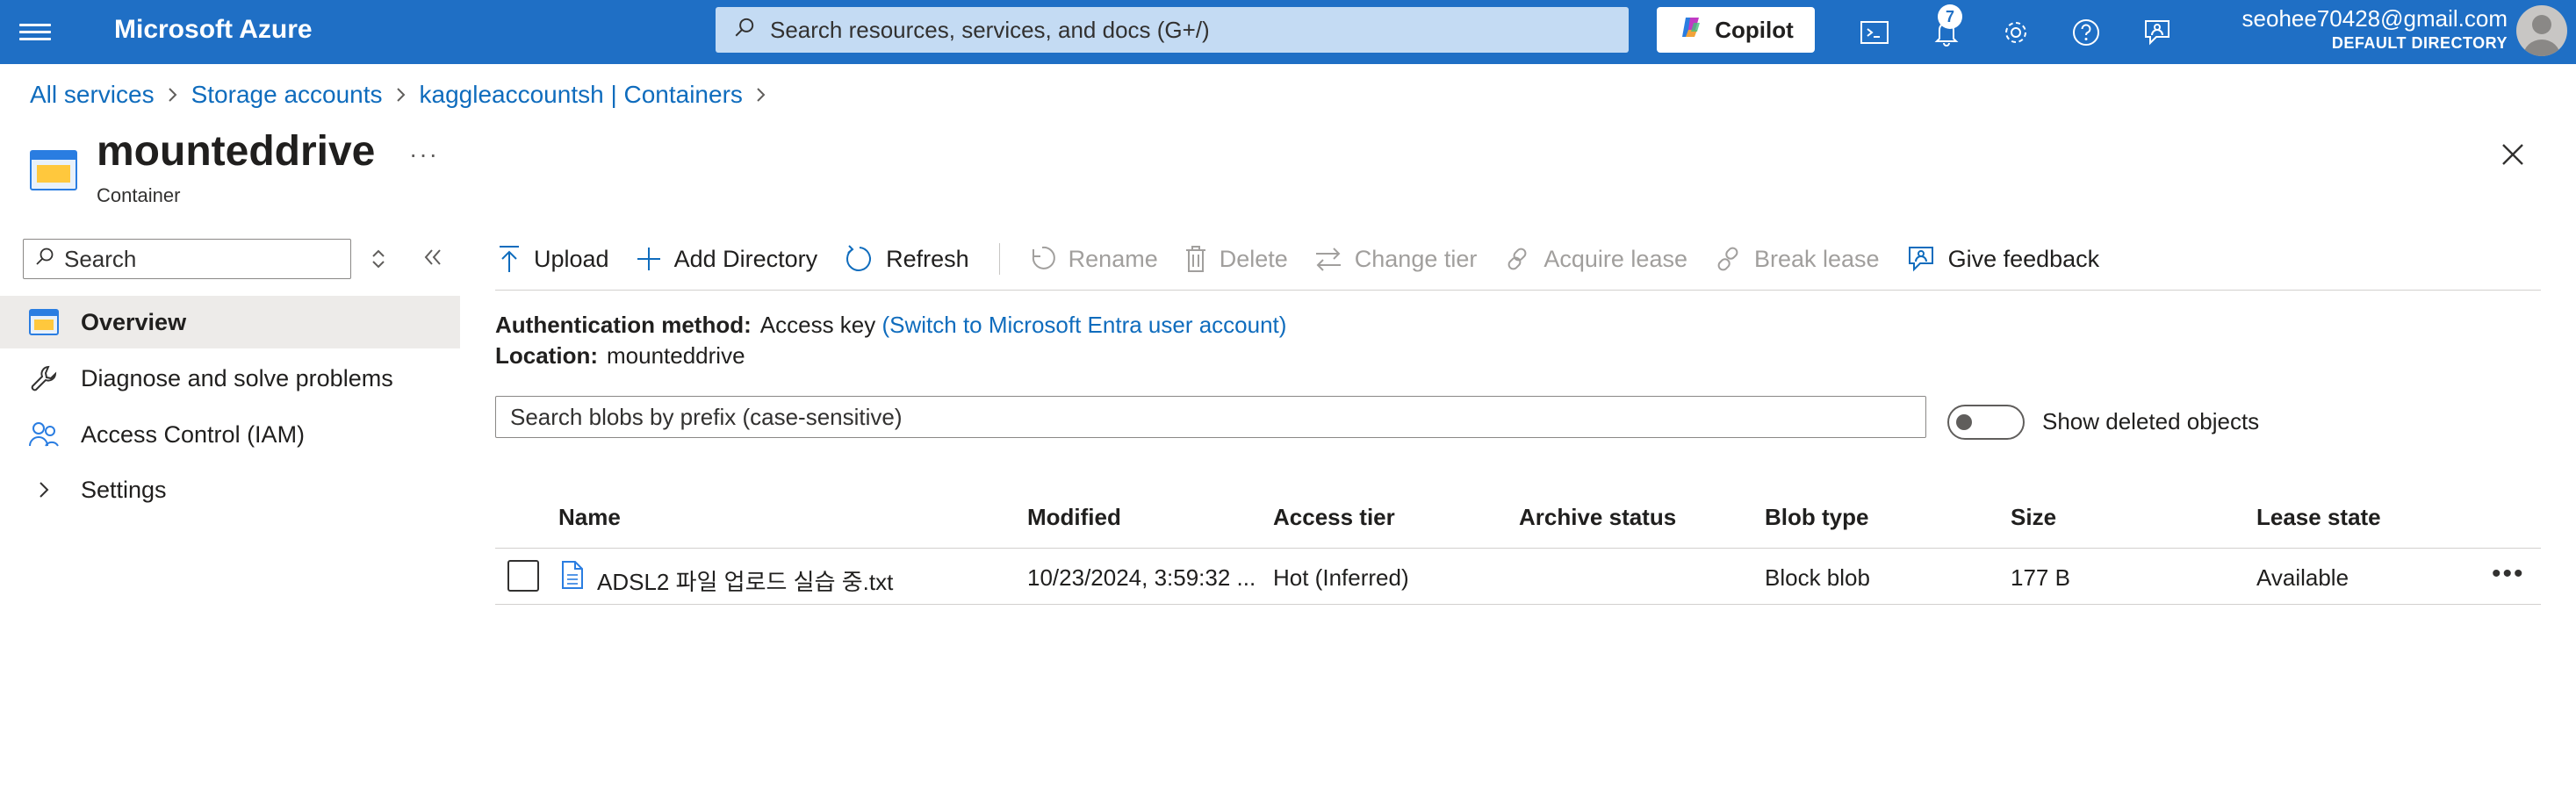  What do you see at coordinates (1964, 422) in the screenshot?
I see `toggle-knob` at bounding box center [1964, 422].